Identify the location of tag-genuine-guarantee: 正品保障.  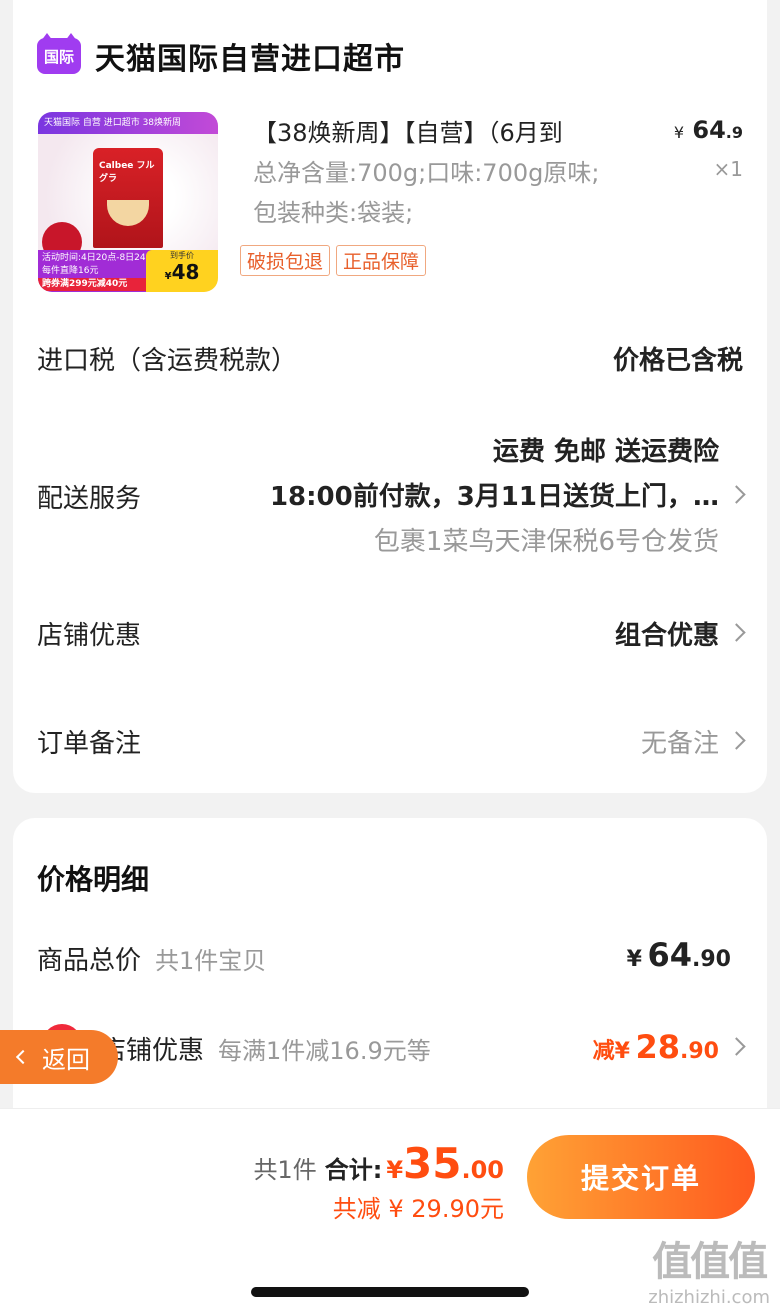
(381, 260).